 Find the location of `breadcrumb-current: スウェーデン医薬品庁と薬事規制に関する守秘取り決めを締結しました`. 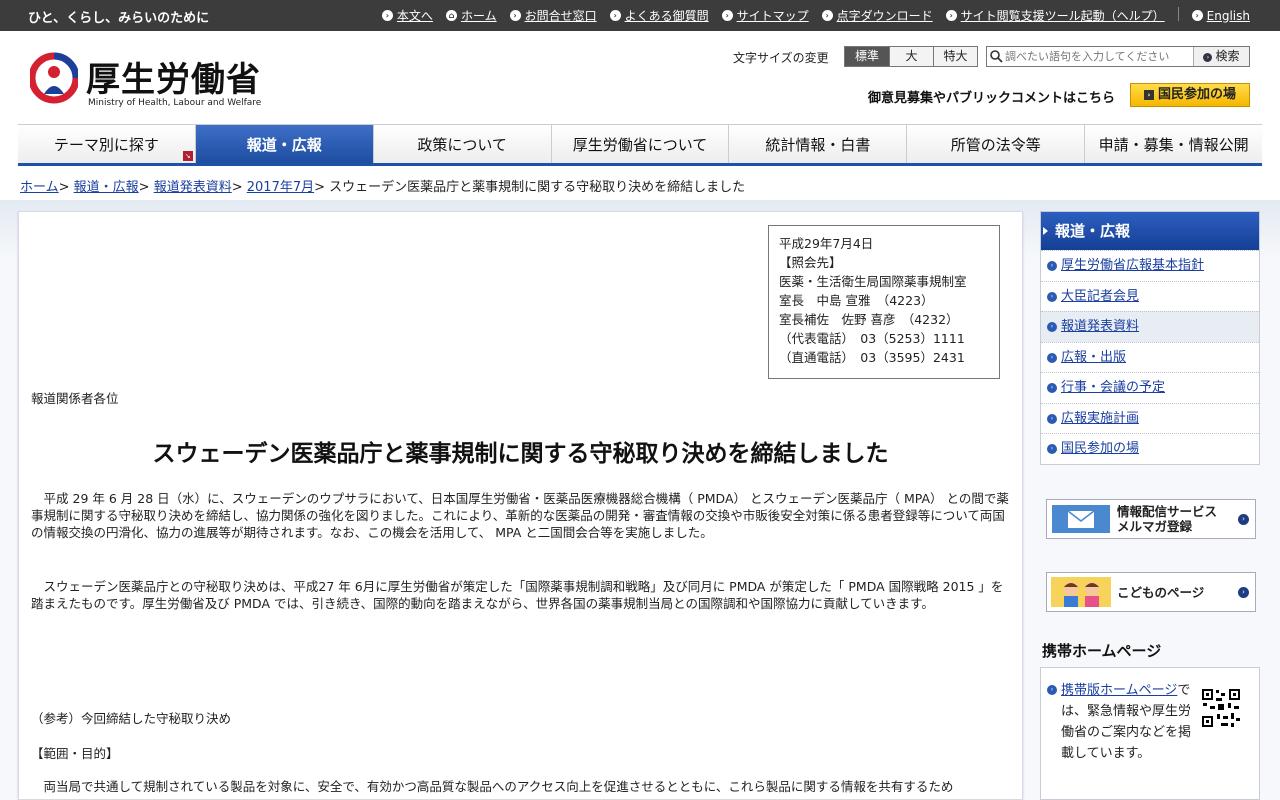

breadcrumb-current: スウェーデン医薬品庁と薬事規制に関する守秘取り決めを締結しました is located at coordinates (537, 187).